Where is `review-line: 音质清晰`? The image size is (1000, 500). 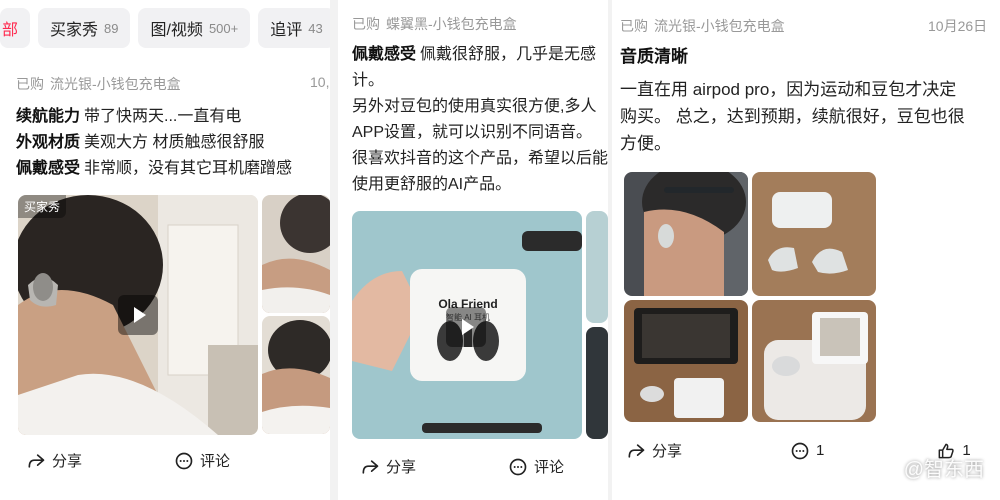 review-line: 音质清晰 is located at coordinates (810, 57).